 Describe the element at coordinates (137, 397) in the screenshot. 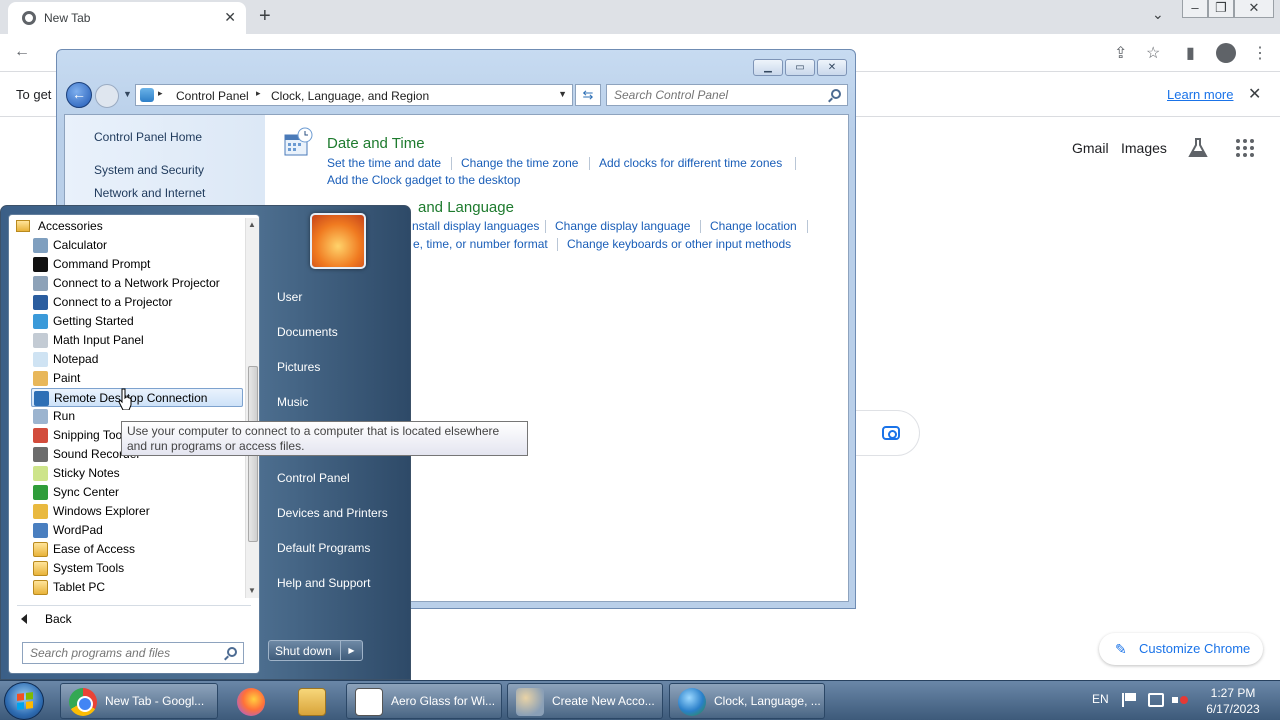

I see `program-remote-desktop-connection: Remote Desktop Connection` at that location.